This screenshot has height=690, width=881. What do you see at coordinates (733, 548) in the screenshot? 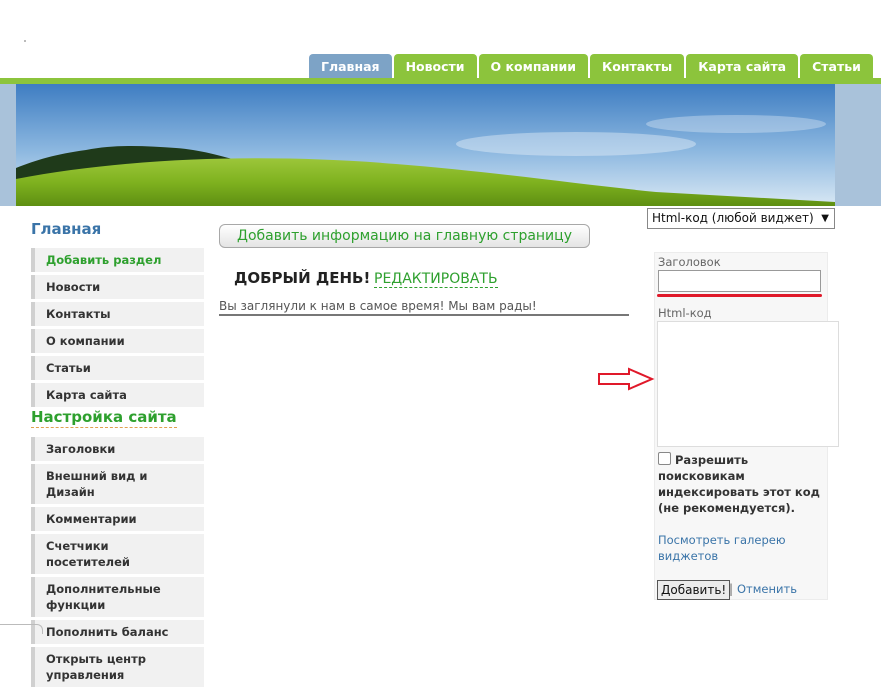
I see `widget-gallery-link: Посмотреть галерею виджетов` at bounding box center [733, 548].